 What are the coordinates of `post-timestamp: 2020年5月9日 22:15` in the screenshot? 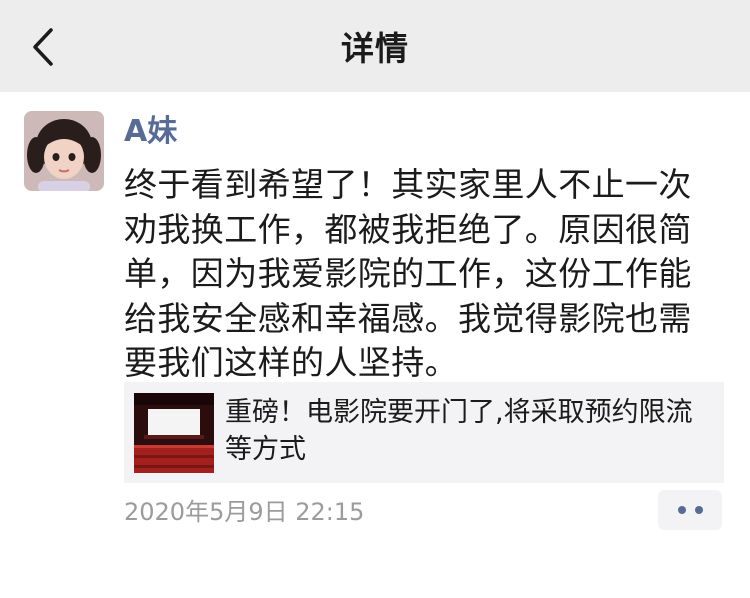 It's located at (244, 512).